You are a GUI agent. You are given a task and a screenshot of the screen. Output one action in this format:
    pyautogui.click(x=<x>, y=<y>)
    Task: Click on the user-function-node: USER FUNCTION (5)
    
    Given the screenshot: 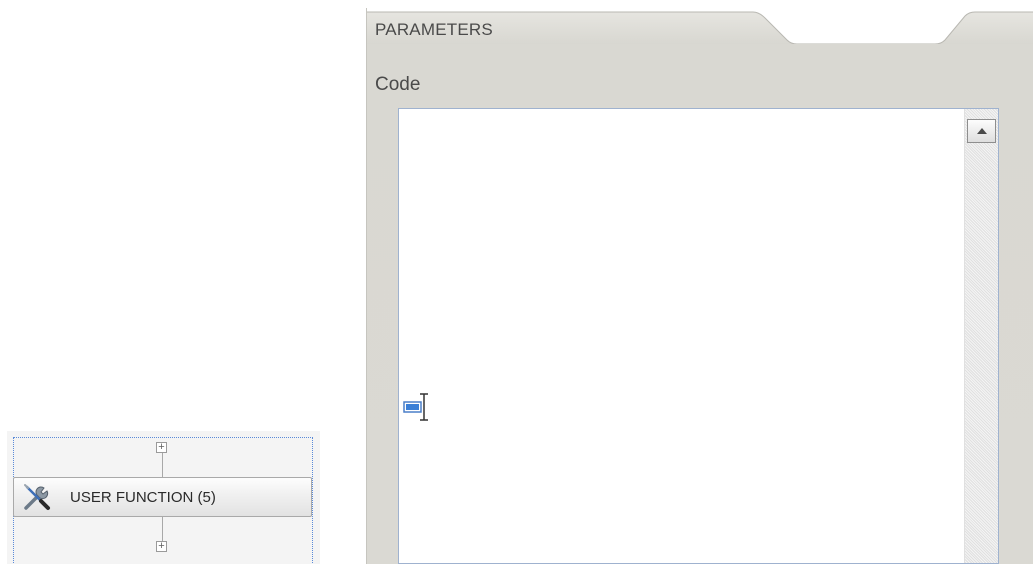 What is the action you would take?
    pyautogui.click(x=162, y=497)
    